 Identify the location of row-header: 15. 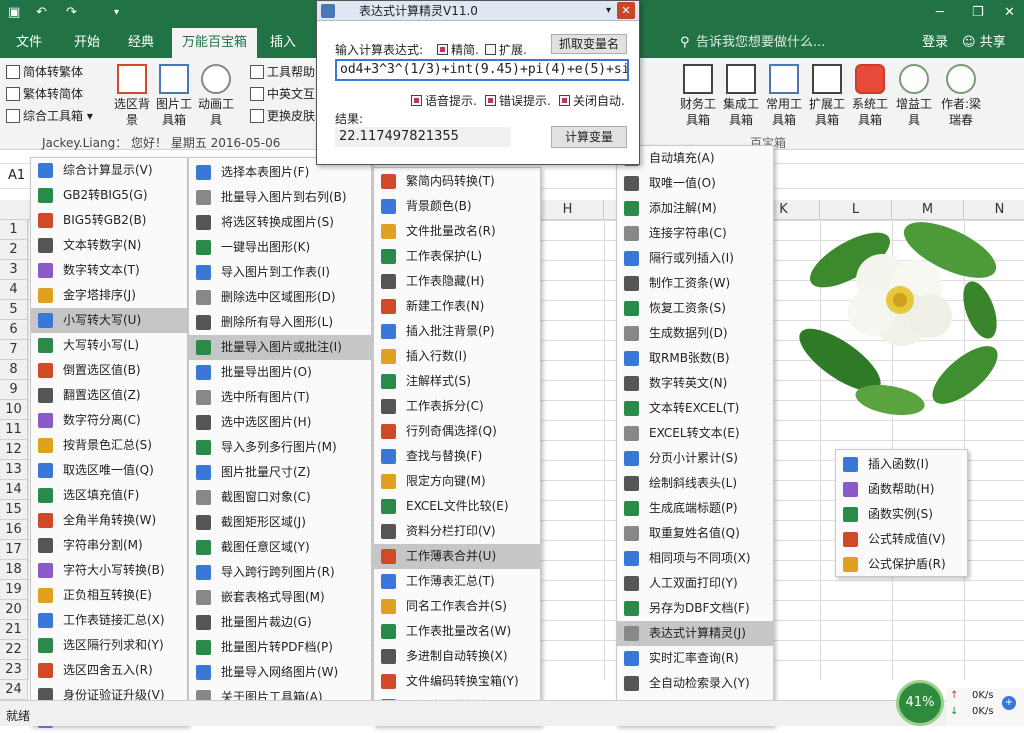
(14, 510).